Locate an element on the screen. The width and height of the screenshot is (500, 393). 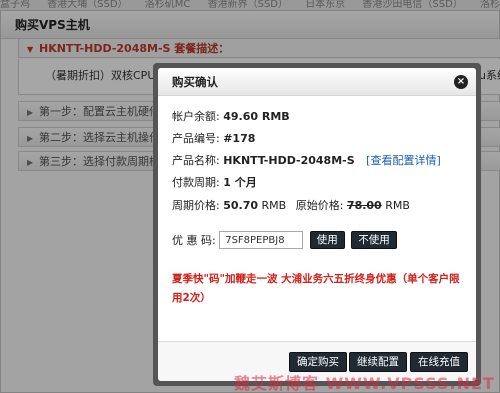
view-config-link: [查看配置详情] is located at coordinates (403, 160).